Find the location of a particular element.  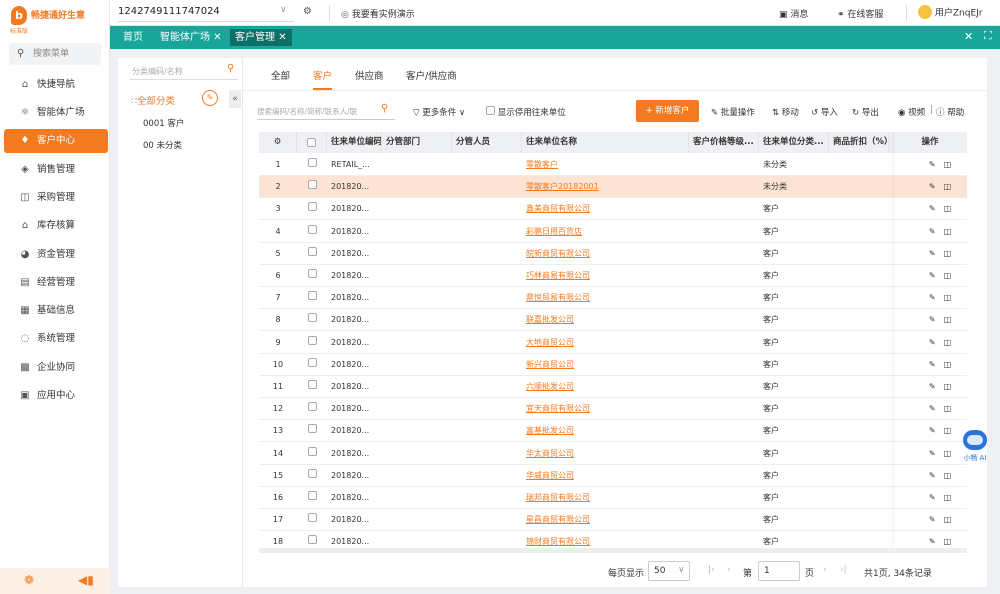

show-disabled-checkbox is located at coordinates (490, 110).